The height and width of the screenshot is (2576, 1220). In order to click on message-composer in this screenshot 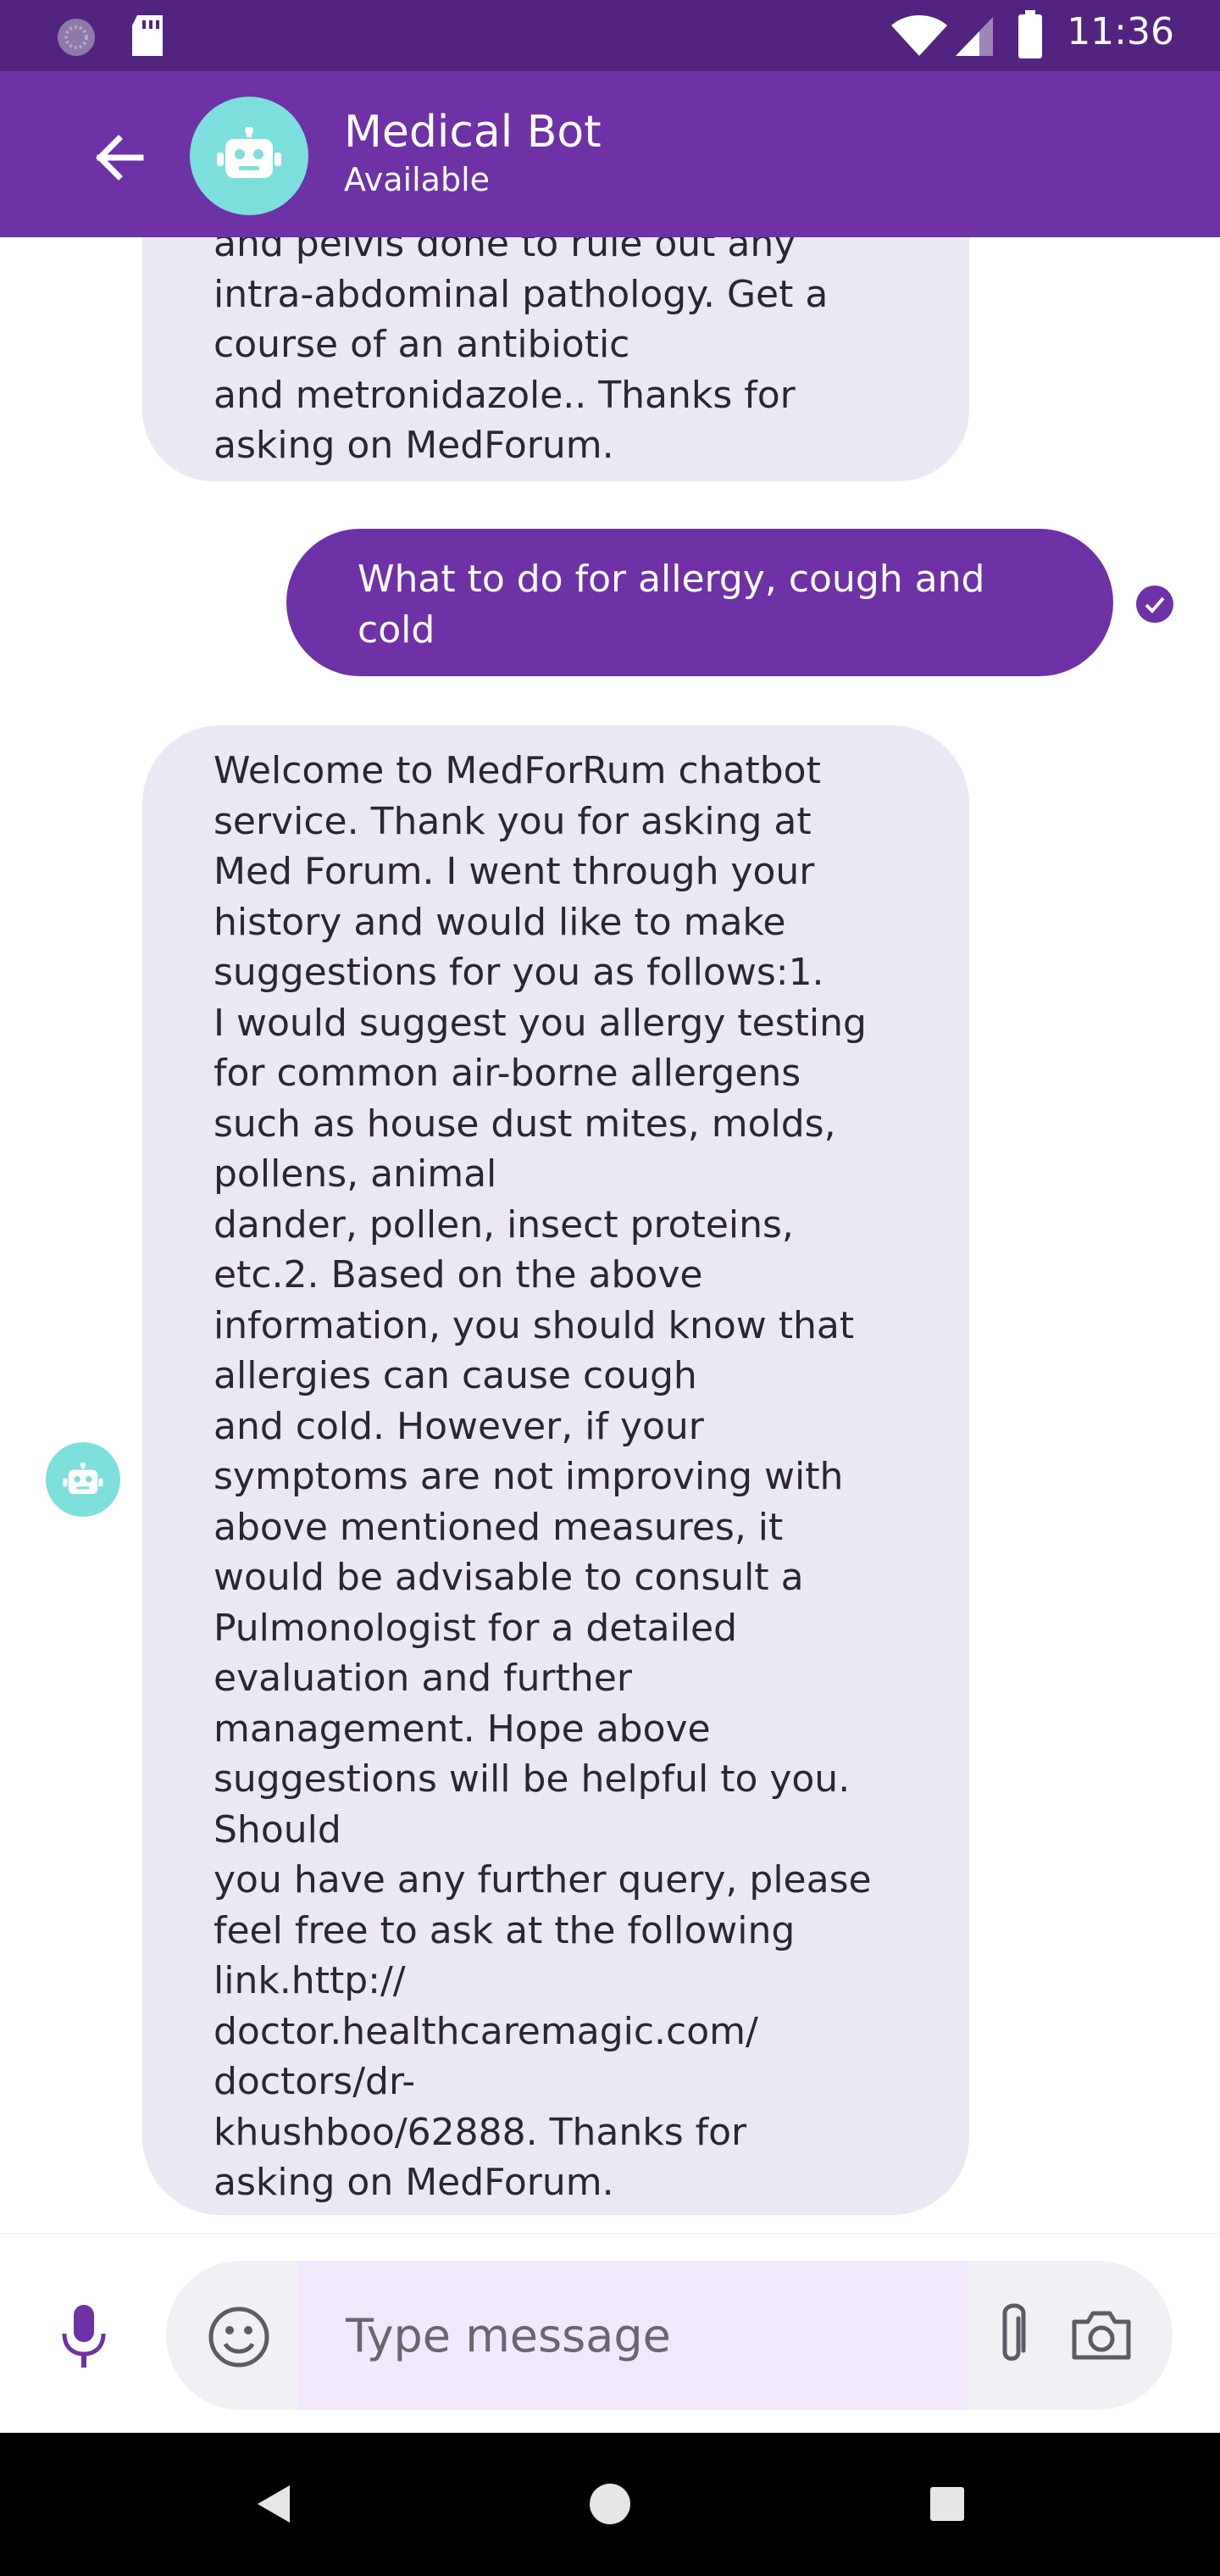, I will do `click(610, 2333)`.